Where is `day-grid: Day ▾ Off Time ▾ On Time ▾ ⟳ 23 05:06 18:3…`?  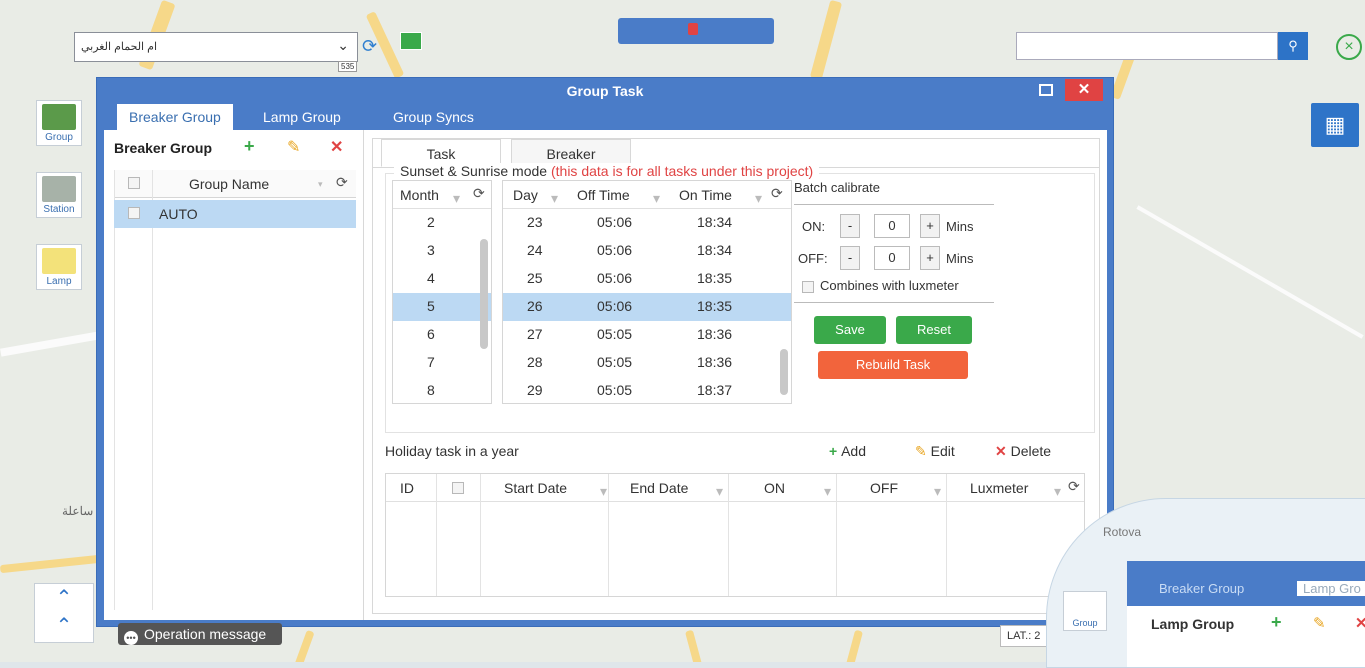
day-grid: Day ▾ Off Time ▾ On Time ▾ ⟳ 23 05:06 18:3… is located at coordinates (647, 292).